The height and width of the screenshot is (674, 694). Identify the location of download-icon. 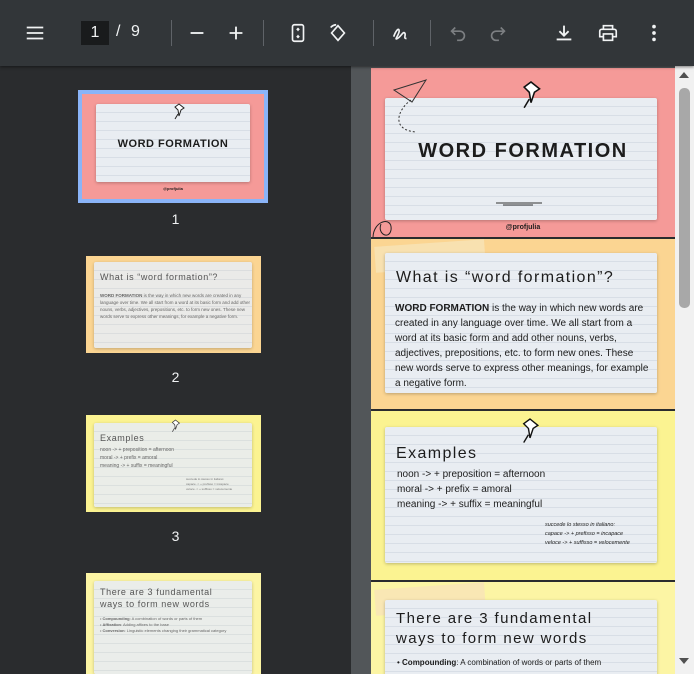
(564, 33).